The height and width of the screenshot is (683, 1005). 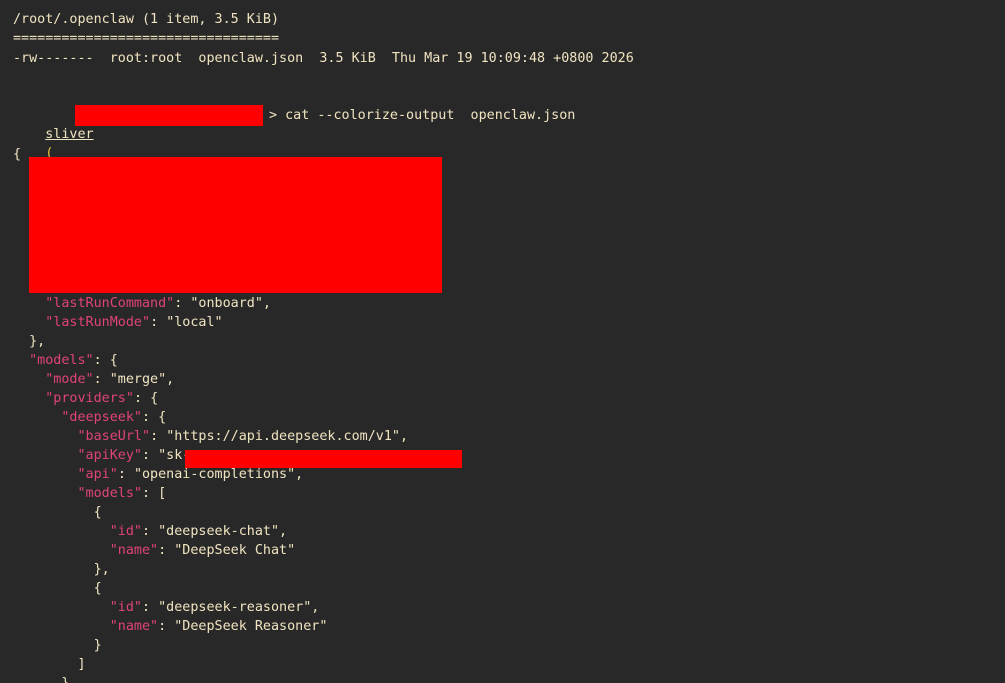 What do you see at coordinates (230, 303) in the screenshot?
I see `json-value: "onboard",` at bounding box center [230, 303].